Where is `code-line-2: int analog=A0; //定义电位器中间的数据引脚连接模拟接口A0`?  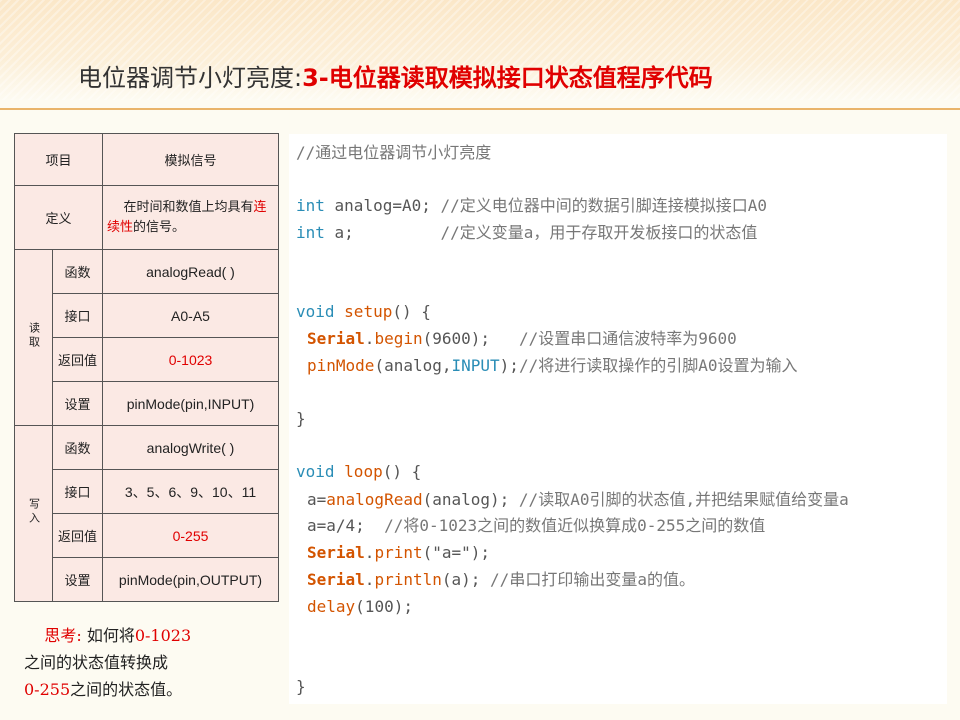 code-line-2: int analog=A0; //定义电位器中间的数据引脚连接模拟接口A0 is located at coordinates (532, 205).